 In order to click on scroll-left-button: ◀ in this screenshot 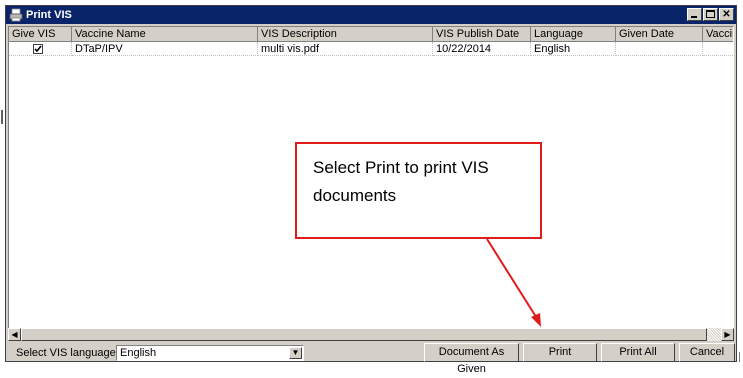, I will do `click(14, 334)`.